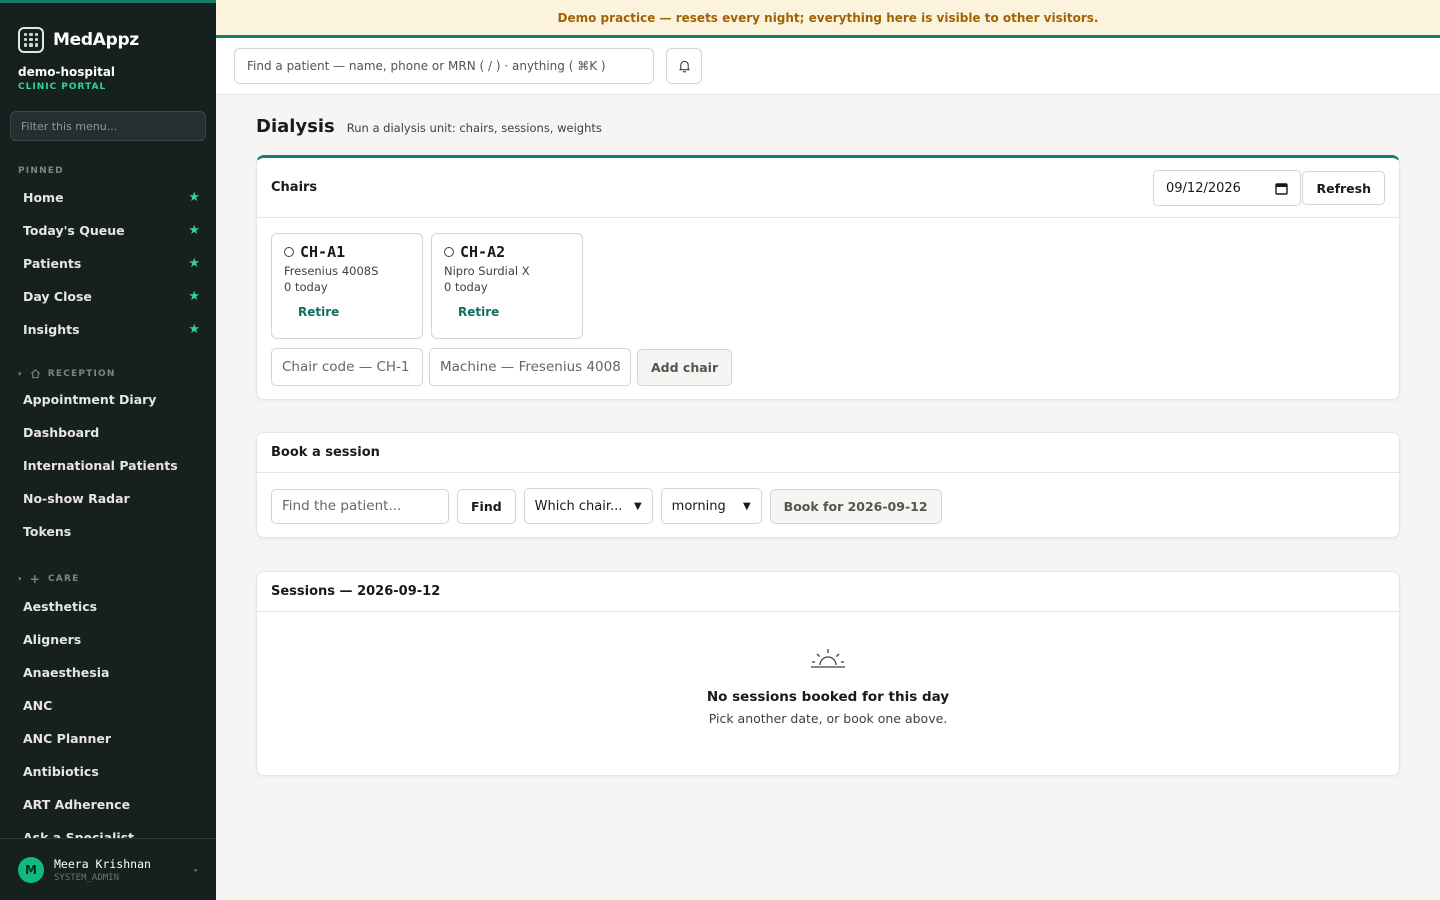 Image resolution: width=1440 pixels, height=900 pixels. I want to click on date-picker: 09/12/2026, so click(1227, 188).